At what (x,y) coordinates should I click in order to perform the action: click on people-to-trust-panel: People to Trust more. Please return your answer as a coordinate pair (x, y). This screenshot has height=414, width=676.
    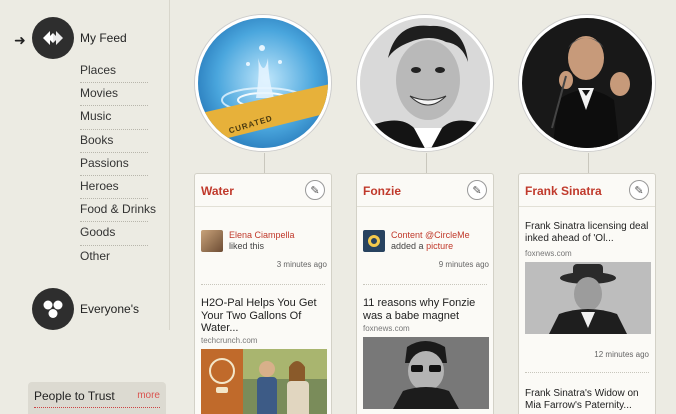
    Looking at the image, I should click on (97, 398).